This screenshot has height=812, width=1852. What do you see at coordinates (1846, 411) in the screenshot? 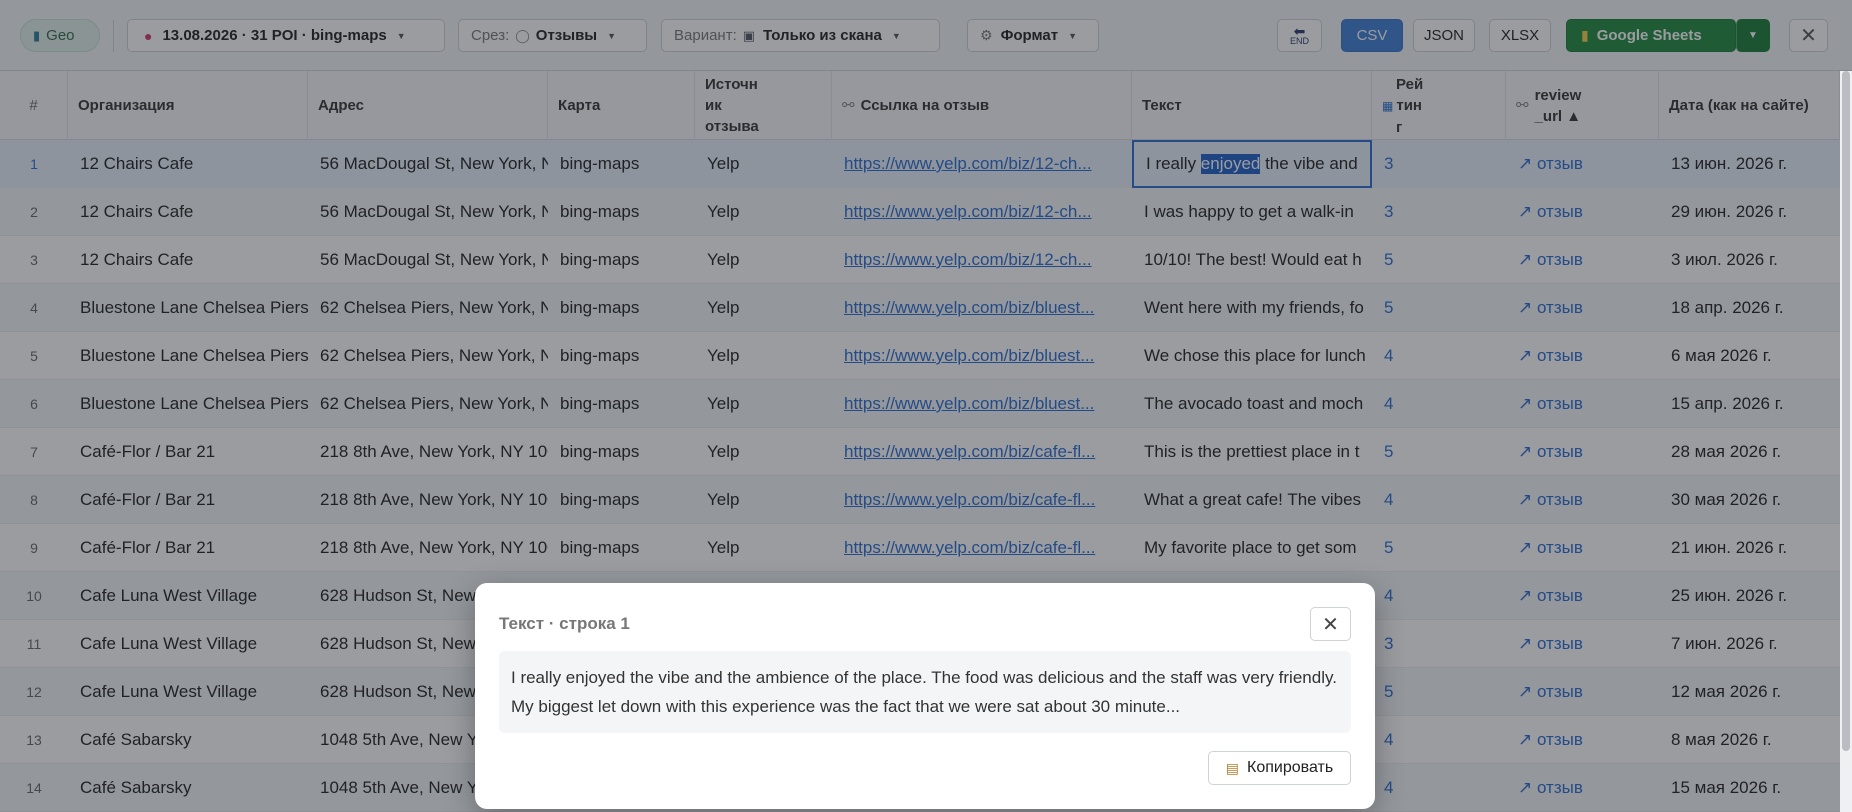
I see `scrollbar-thumb` at bounding box center [1846, 411].